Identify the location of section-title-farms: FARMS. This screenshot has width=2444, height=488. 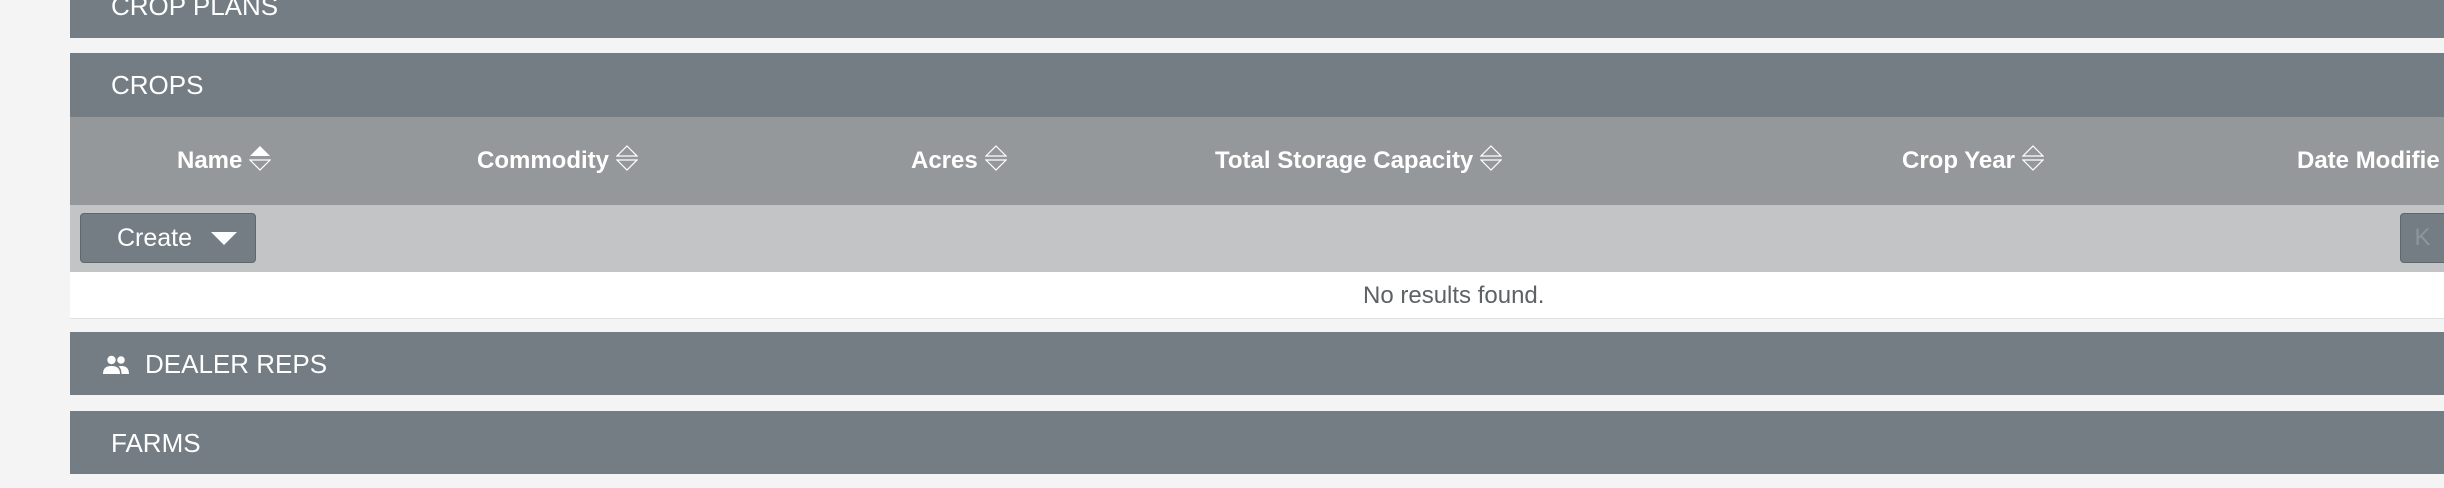
(156, 442).